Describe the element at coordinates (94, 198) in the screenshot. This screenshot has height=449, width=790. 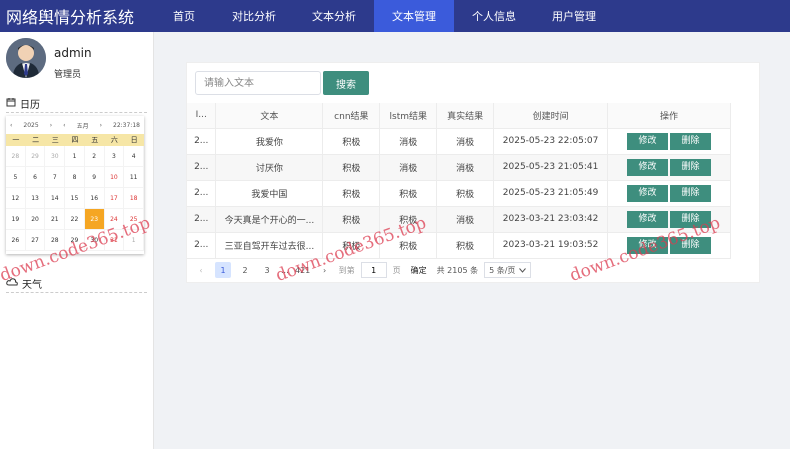
I see `calendar-day: 16` at that location.